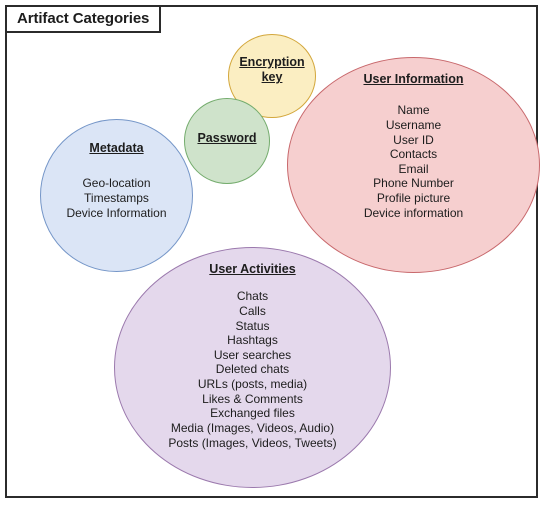 Image resolution: width=550 pixels, height=508 pixels. Describe the element at coordinates (272, 62) in the screenshot. I see `heading-line-1: Encryption` at that location.